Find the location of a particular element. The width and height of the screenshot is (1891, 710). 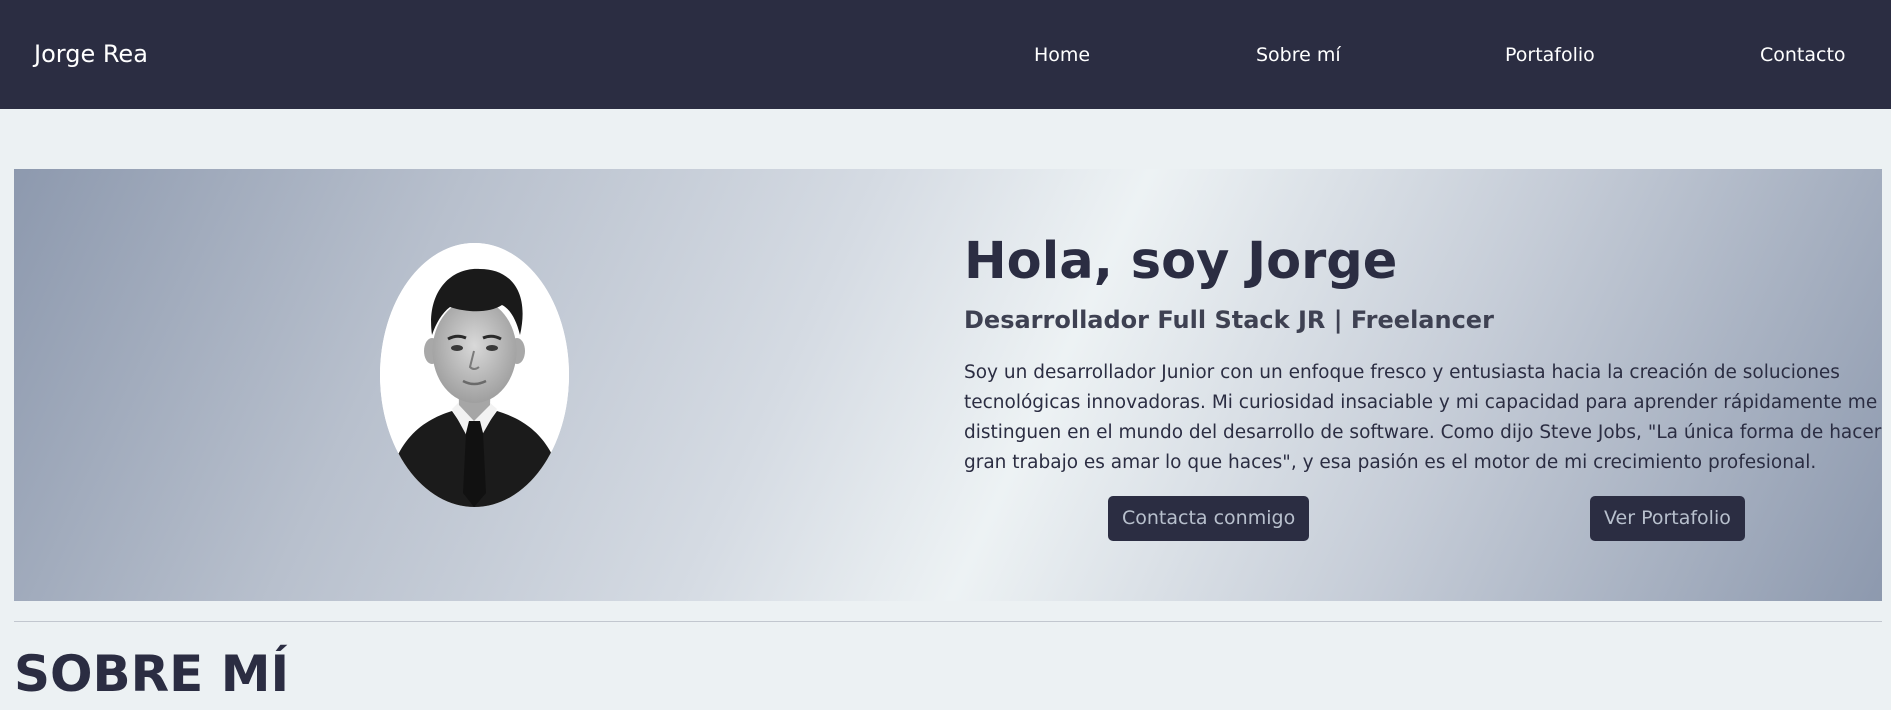

about-section-title: SOBRE MÍ is located at coordinates (152, 674).